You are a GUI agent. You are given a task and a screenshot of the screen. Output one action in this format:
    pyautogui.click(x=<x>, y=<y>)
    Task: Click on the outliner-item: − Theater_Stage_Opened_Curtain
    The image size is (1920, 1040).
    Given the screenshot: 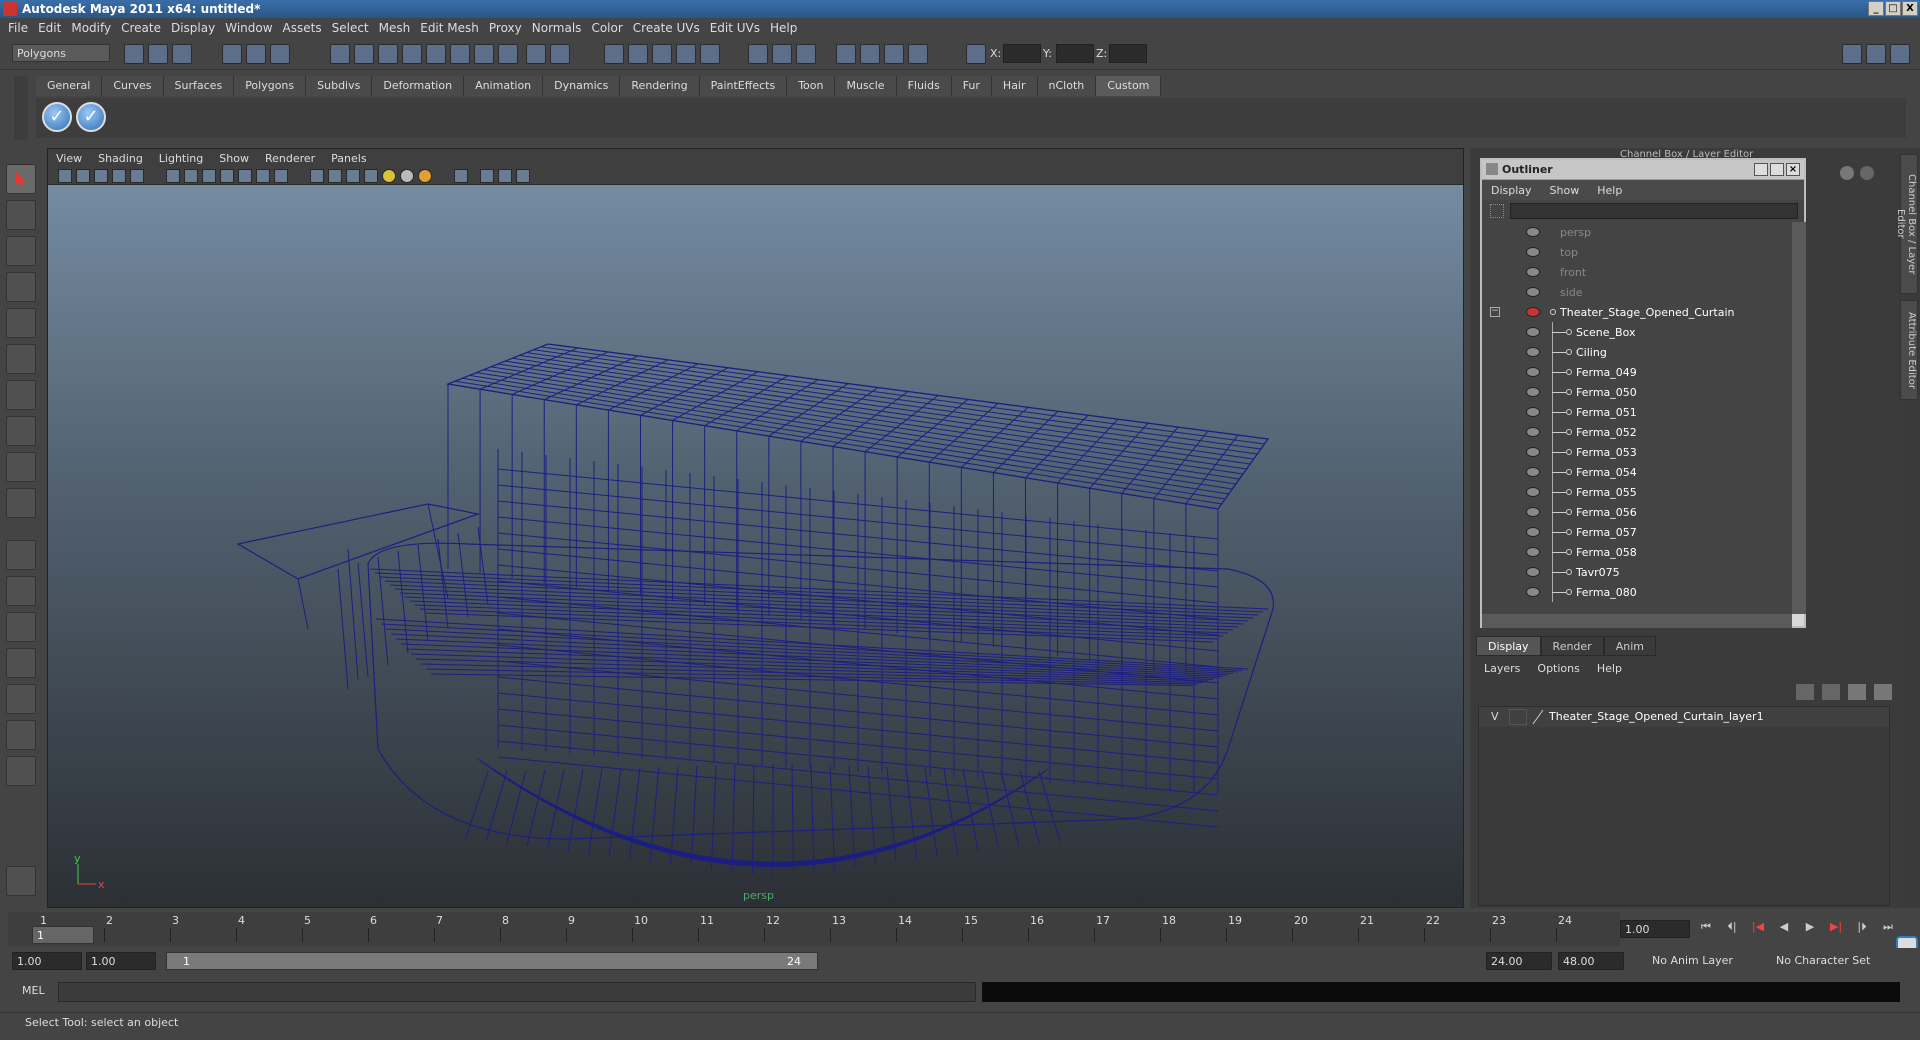 What is the action you would take?
    pyautogui.click(x=1637, y=312)
    